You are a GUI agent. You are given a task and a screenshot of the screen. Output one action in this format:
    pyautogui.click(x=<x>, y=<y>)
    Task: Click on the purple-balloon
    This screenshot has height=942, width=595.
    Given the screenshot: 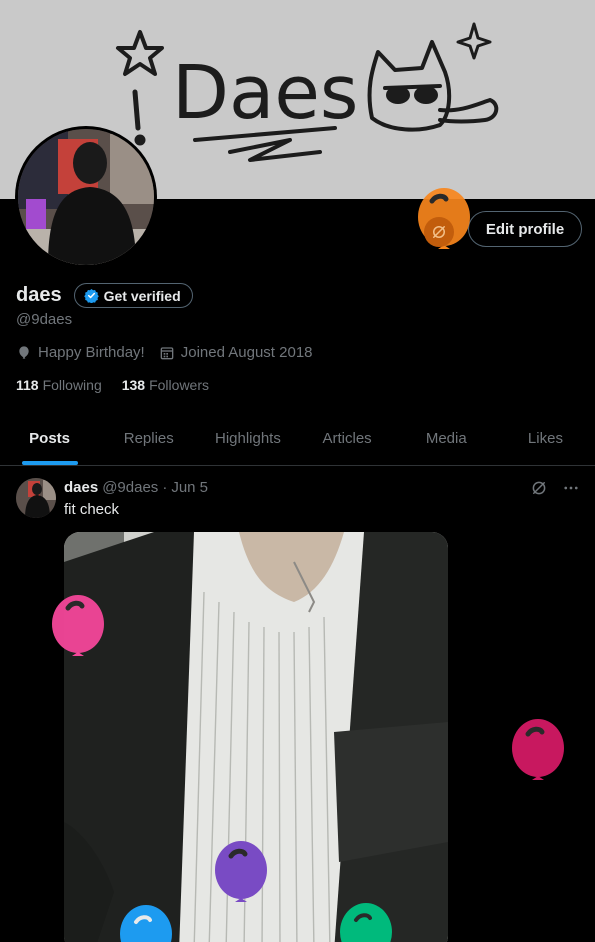 What is the action you would take?
    pyautogui.click(x=241, y=871)
    